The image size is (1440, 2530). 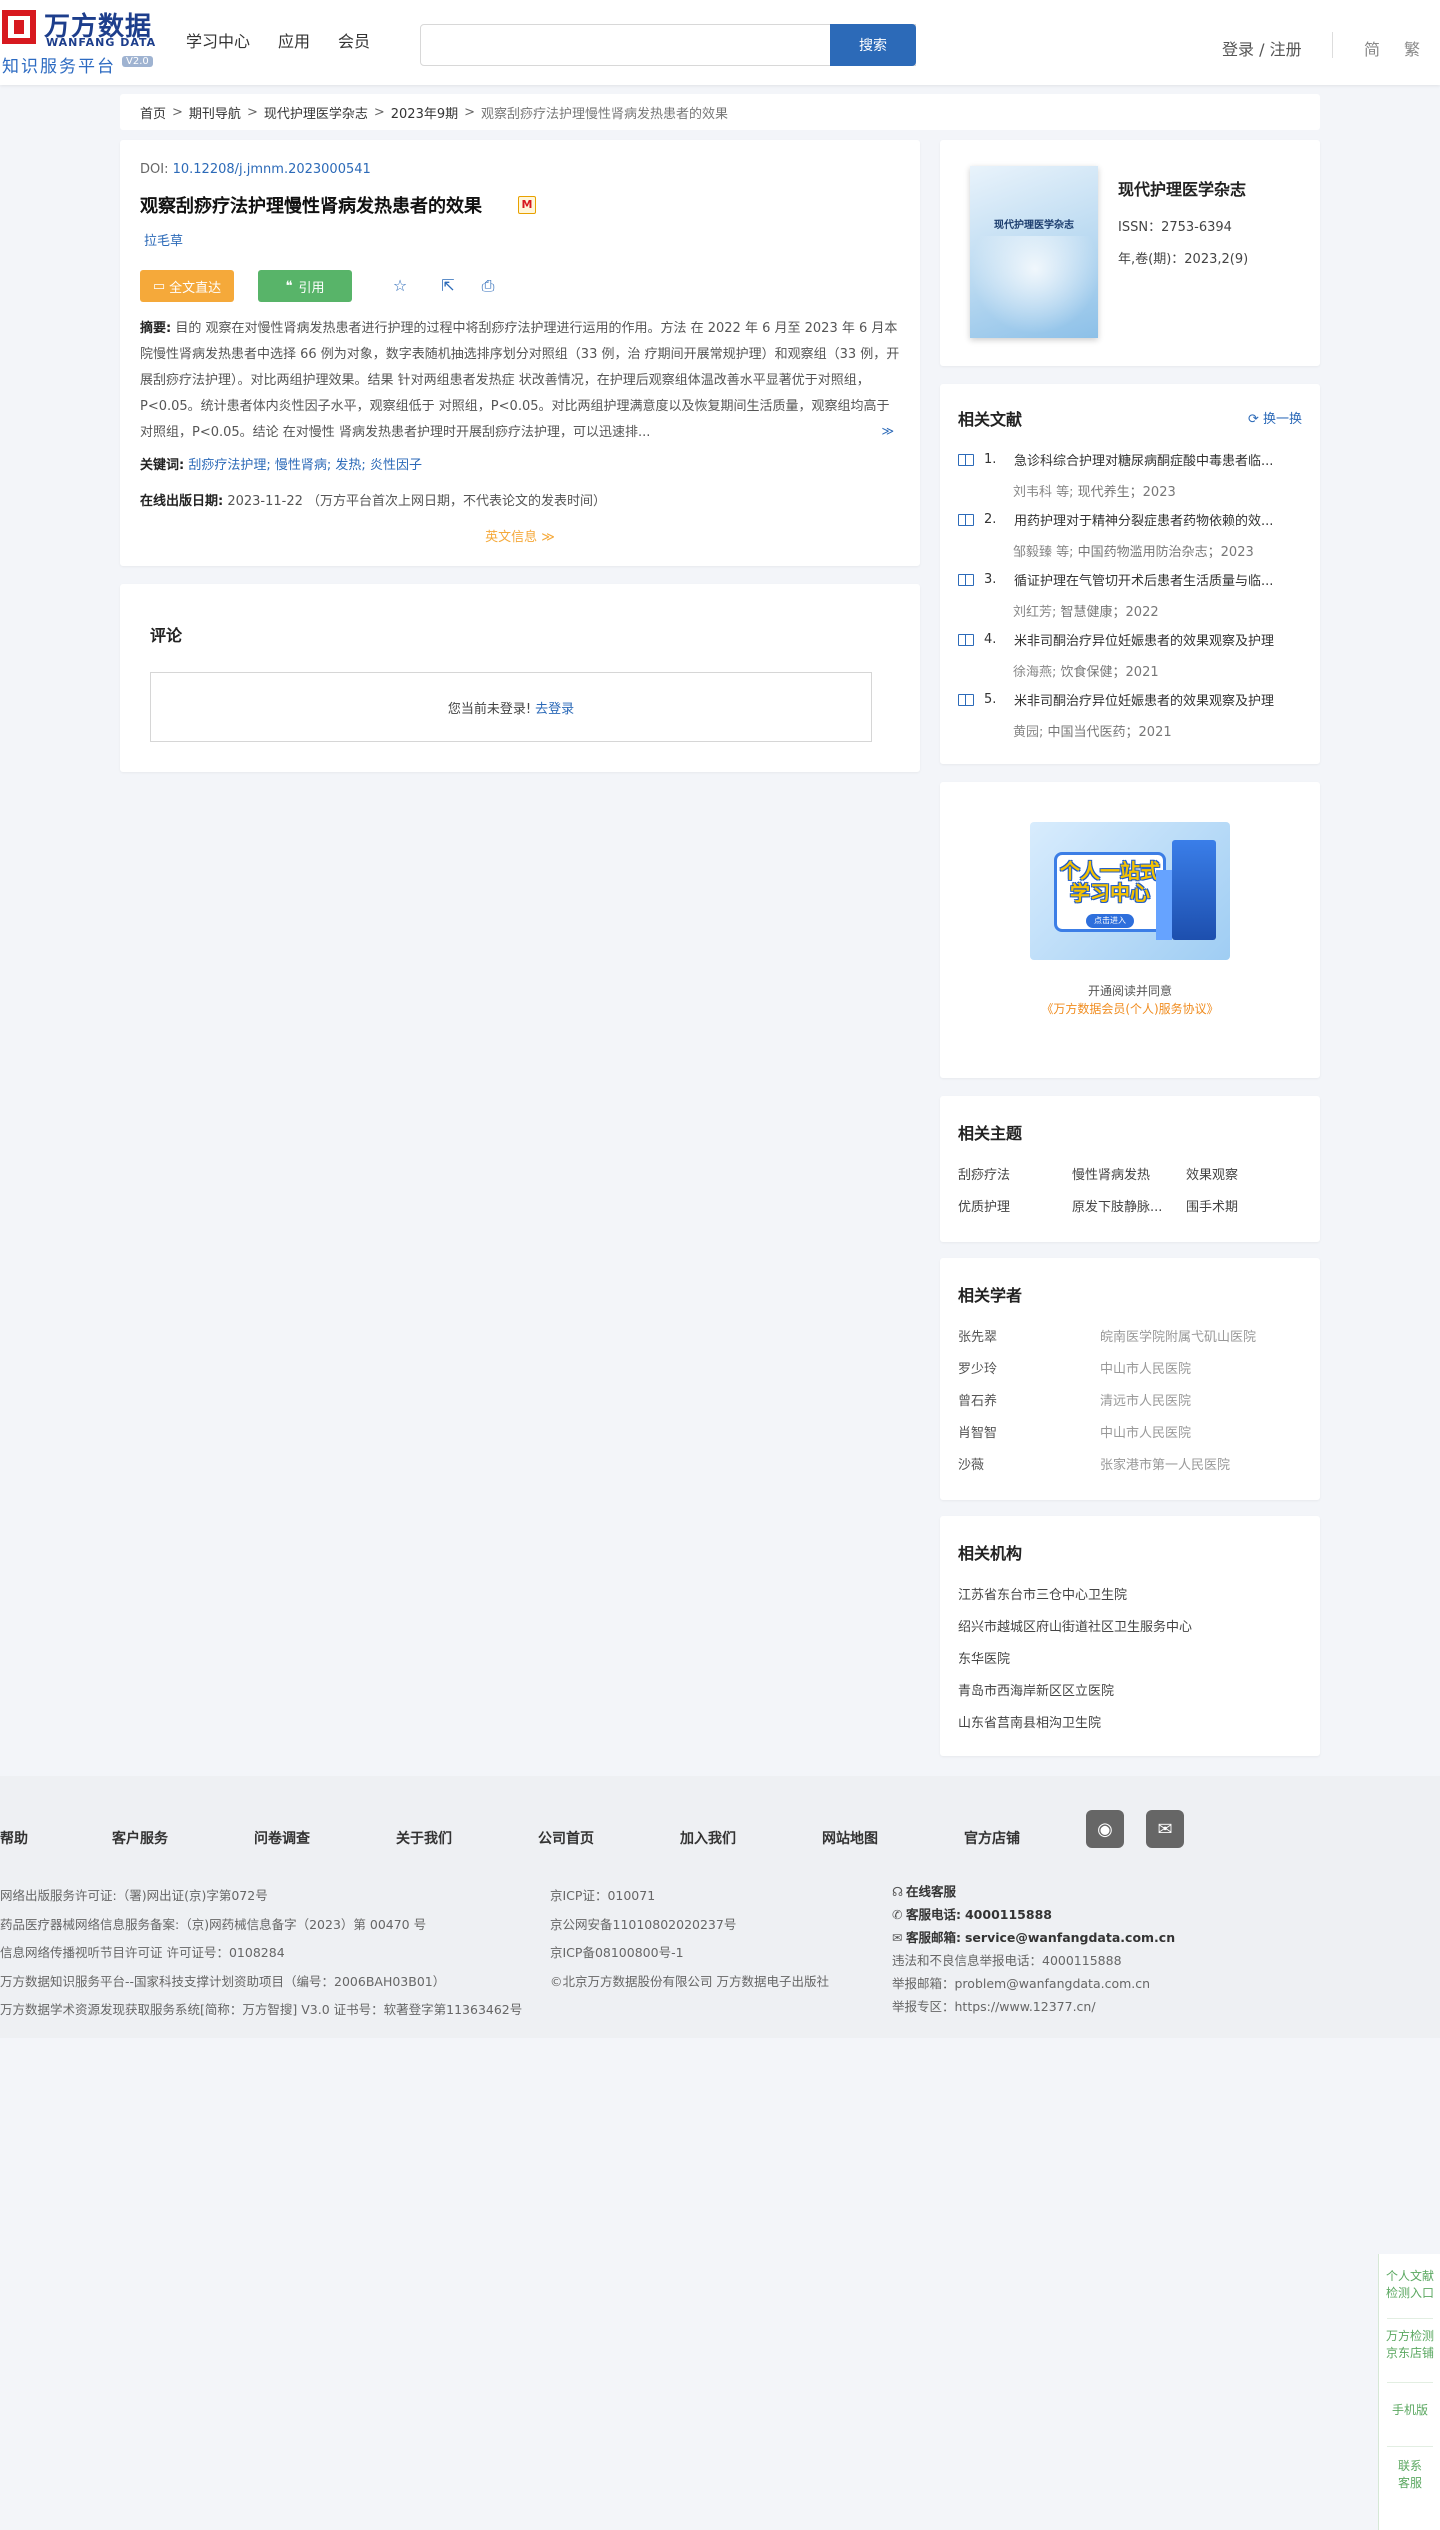 What do you see at coordinates (990, 419) in the screenshot?
I see `related-docs-title: 相关文献` at bounding box center [990, 419].